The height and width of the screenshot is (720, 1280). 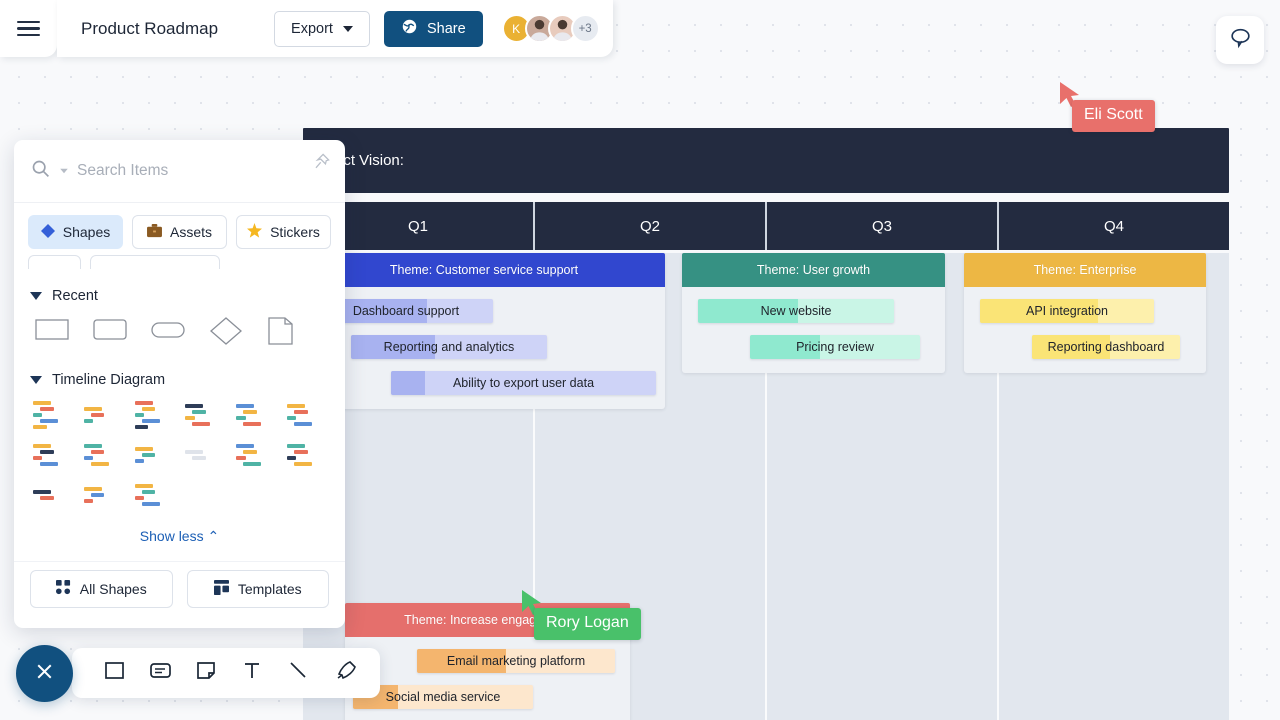 I want to click on task-label: Reporting and analytics, so click(x=449, y=347).